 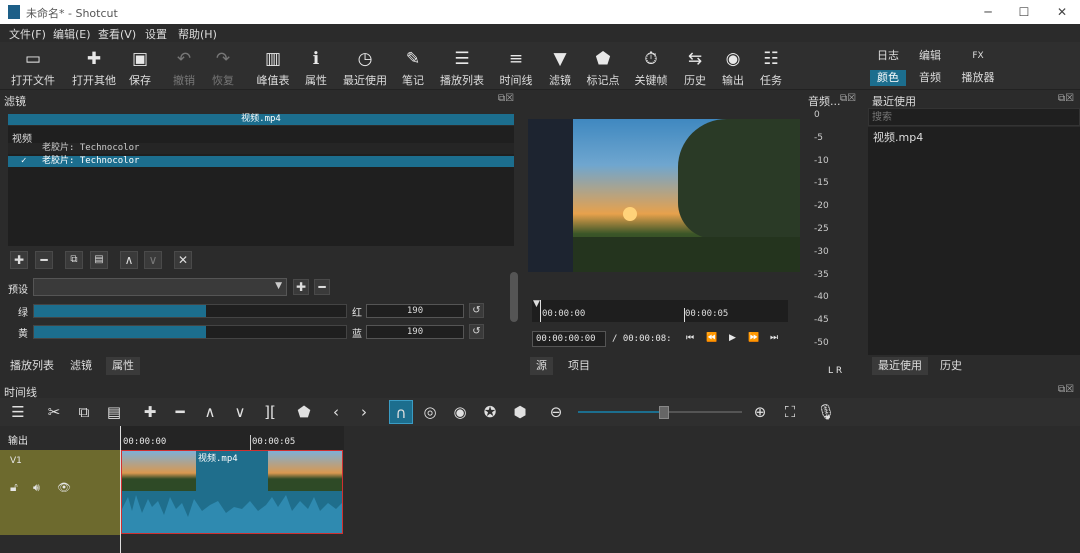 What do you see at coordinates (210, 412) in the screenshot?
I see `lift-icon: ∧` at bounding box center [210, 412].